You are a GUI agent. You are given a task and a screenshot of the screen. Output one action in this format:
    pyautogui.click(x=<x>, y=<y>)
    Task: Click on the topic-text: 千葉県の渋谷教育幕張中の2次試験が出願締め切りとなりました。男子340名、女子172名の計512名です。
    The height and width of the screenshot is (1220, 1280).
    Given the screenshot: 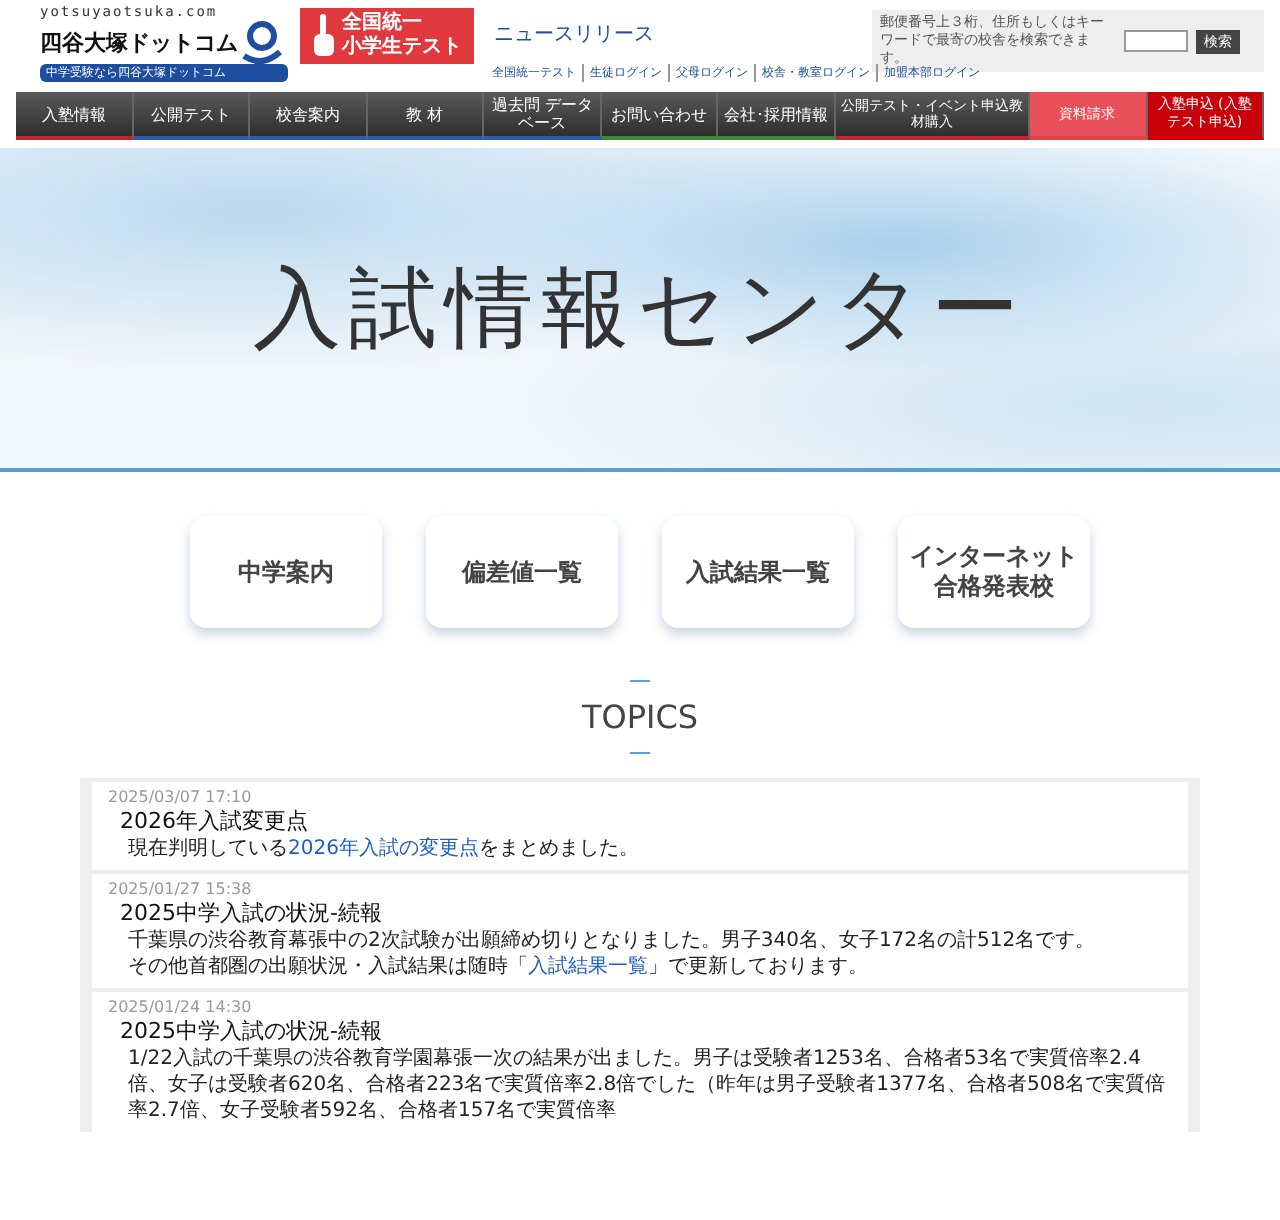 What is the action you would take?
    pyautogui.click(x=612, y=941)
    